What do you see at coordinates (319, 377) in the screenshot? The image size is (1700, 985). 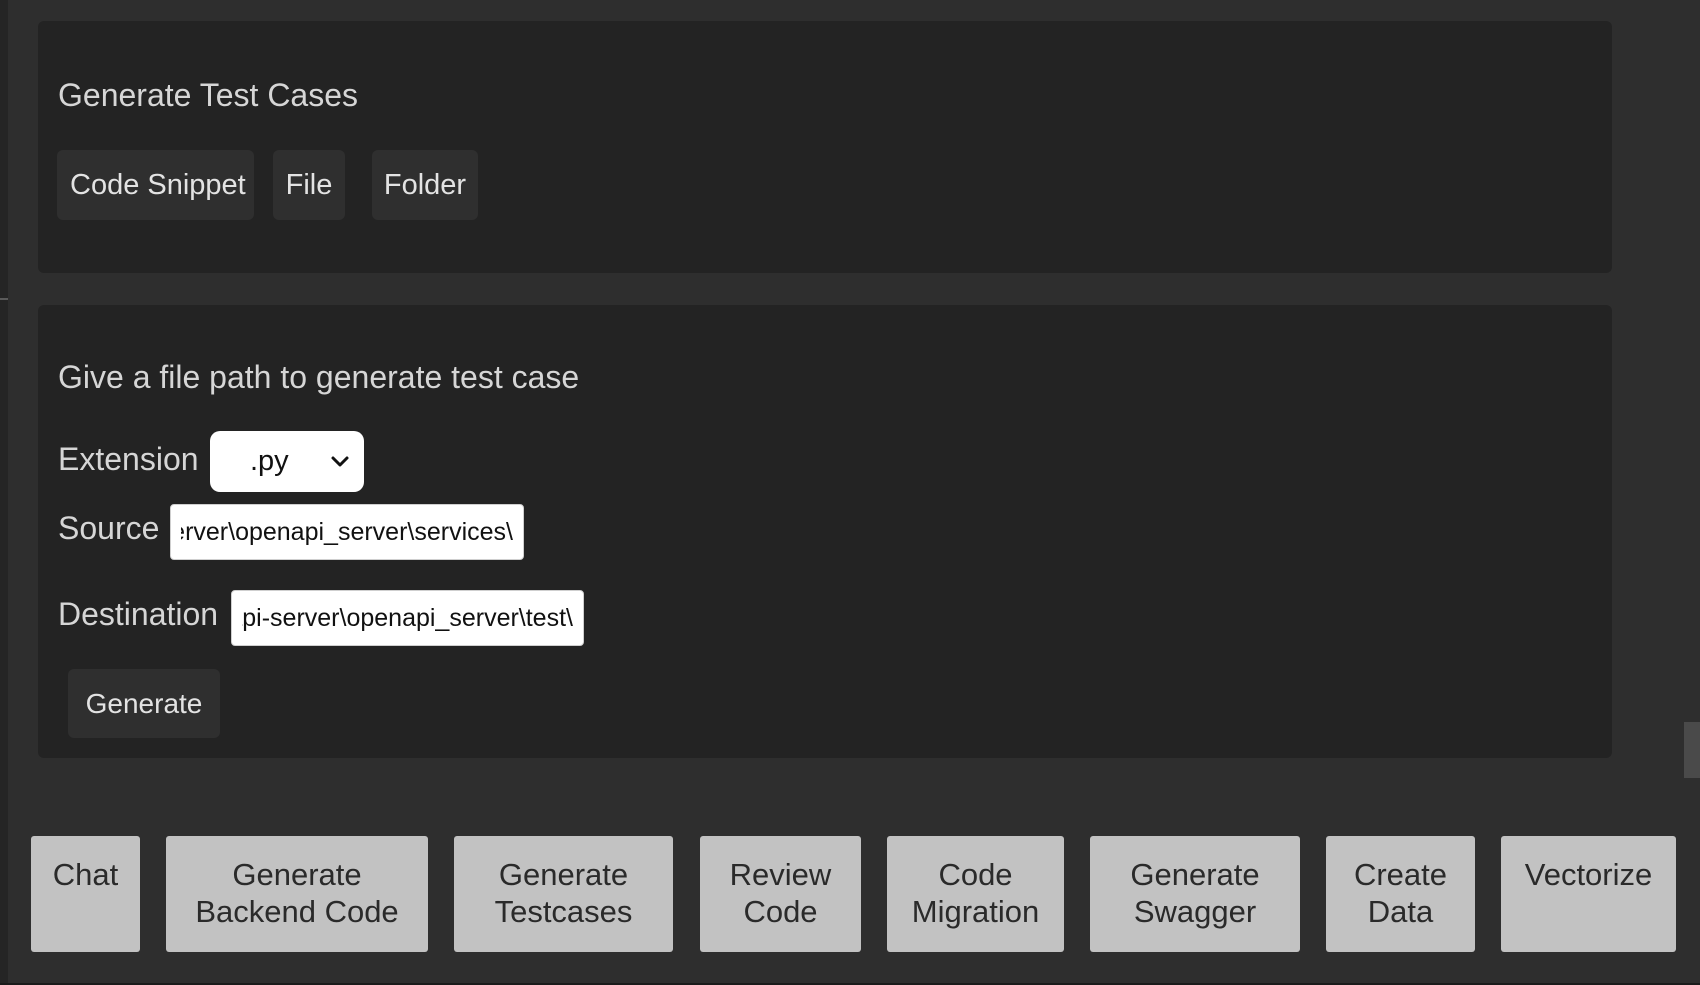 I see `panel-title: Give a file path to generate test case` at bounding box center [319, 377].